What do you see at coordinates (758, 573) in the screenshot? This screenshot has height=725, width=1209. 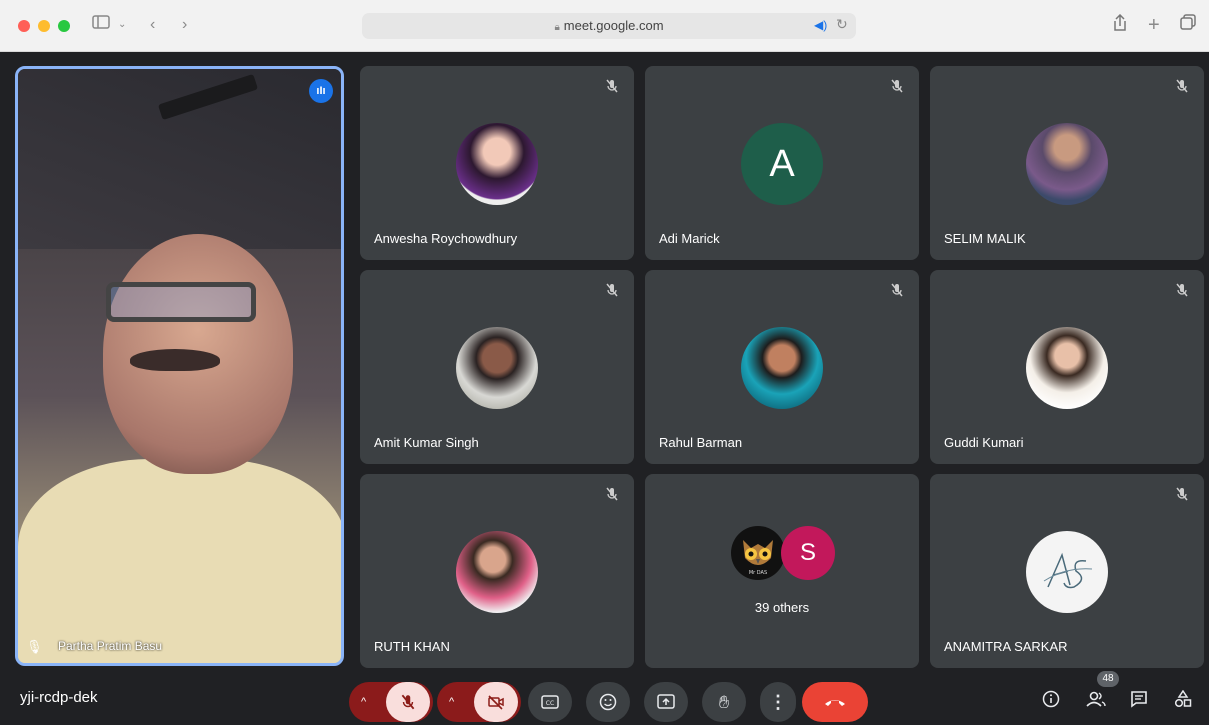 I see `owl-caption: Mr DAS` at bounding box center [758, 573].